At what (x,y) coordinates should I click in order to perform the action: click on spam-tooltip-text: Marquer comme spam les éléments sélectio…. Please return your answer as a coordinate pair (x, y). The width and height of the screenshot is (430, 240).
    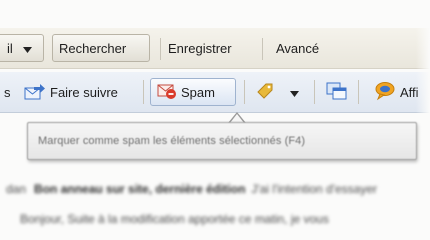
    Looking at the image, I should click on (172, 141).